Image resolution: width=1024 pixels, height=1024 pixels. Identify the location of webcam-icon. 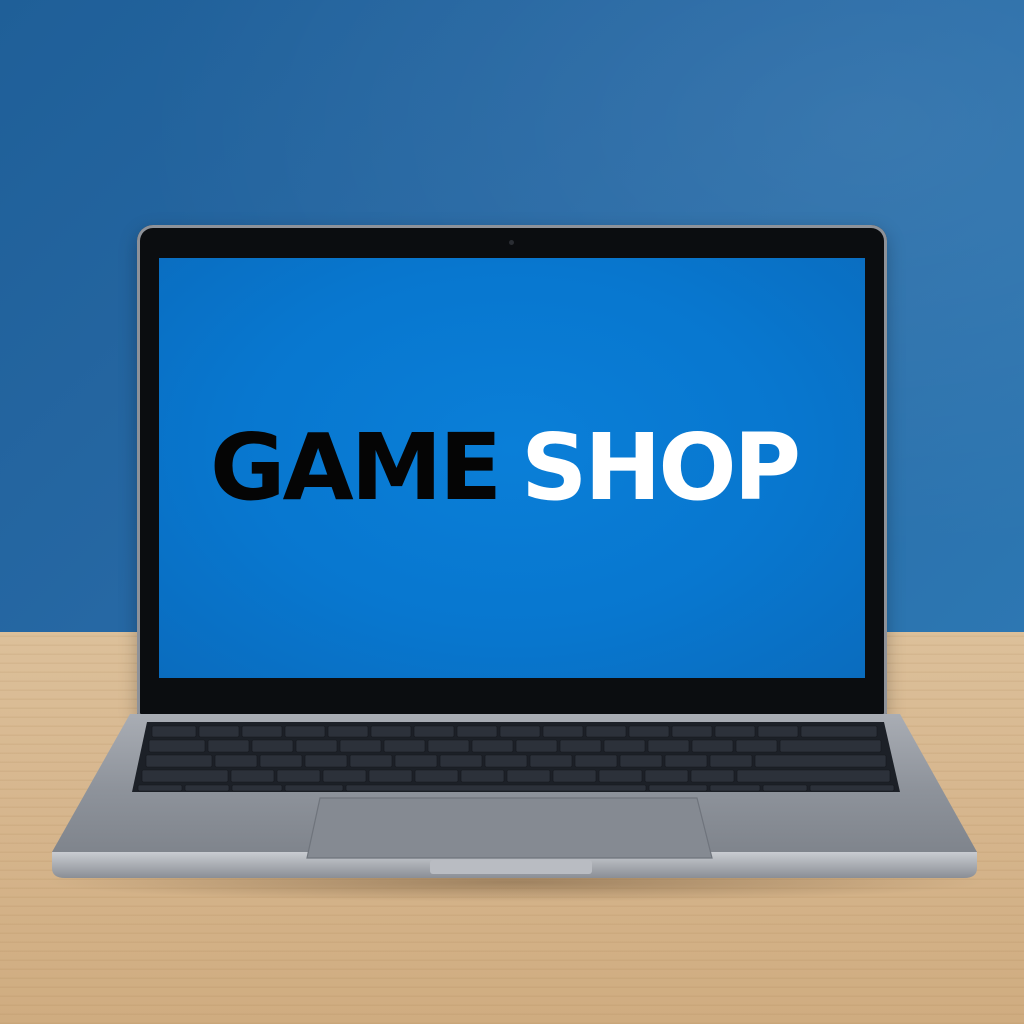
(511, 242).